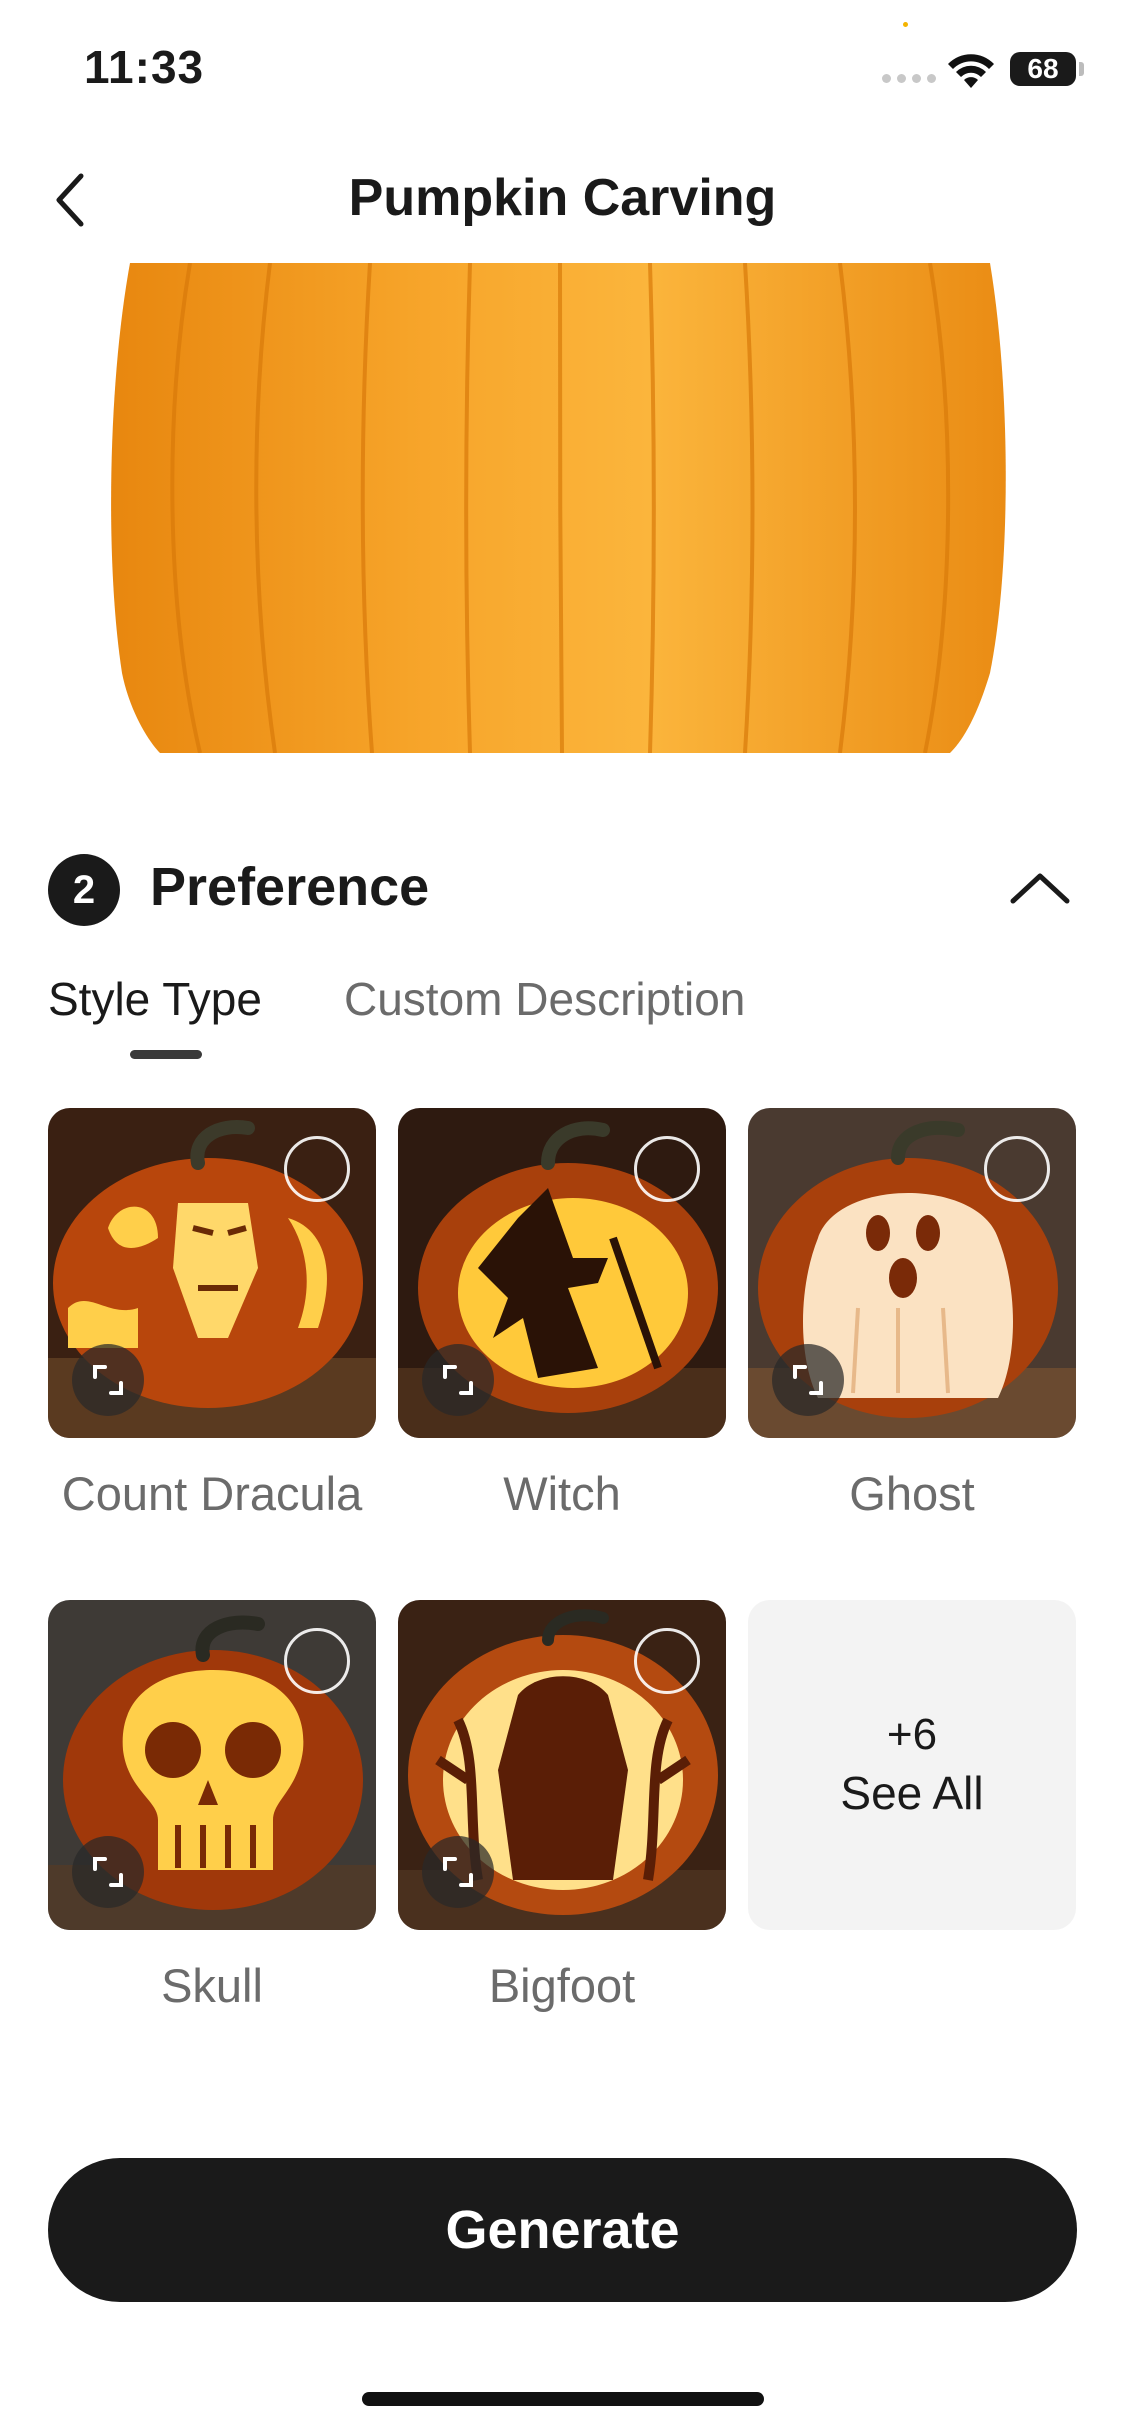  I want to click on more-styles-count: +6, so click(912, 1734).